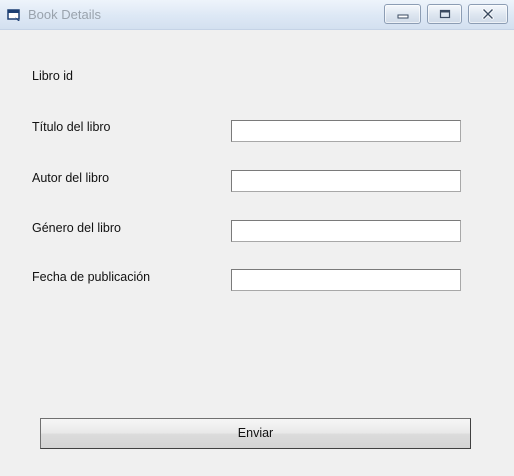 The width and height of the screenshot is (514, 476). Describe the element at coordinates (346, 181) in the screenshot. I see `autor-input` at that location.